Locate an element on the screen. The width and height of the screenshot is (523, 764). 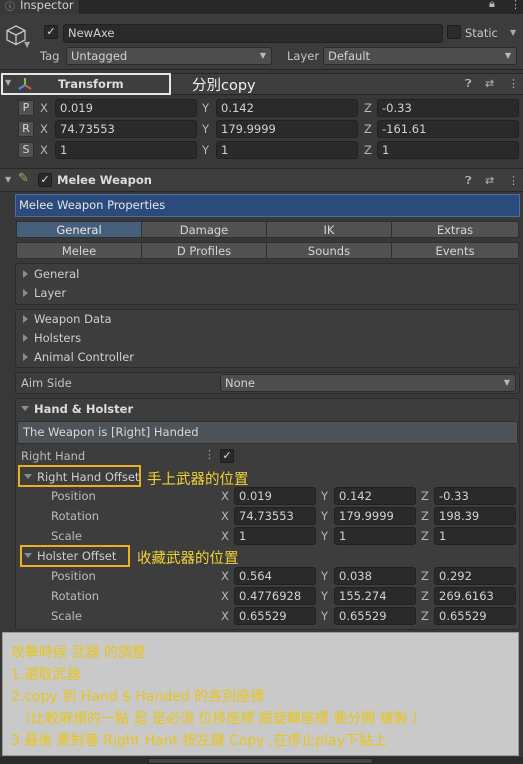
right-hand-offset-highlight is located at coordinates (79, 476).